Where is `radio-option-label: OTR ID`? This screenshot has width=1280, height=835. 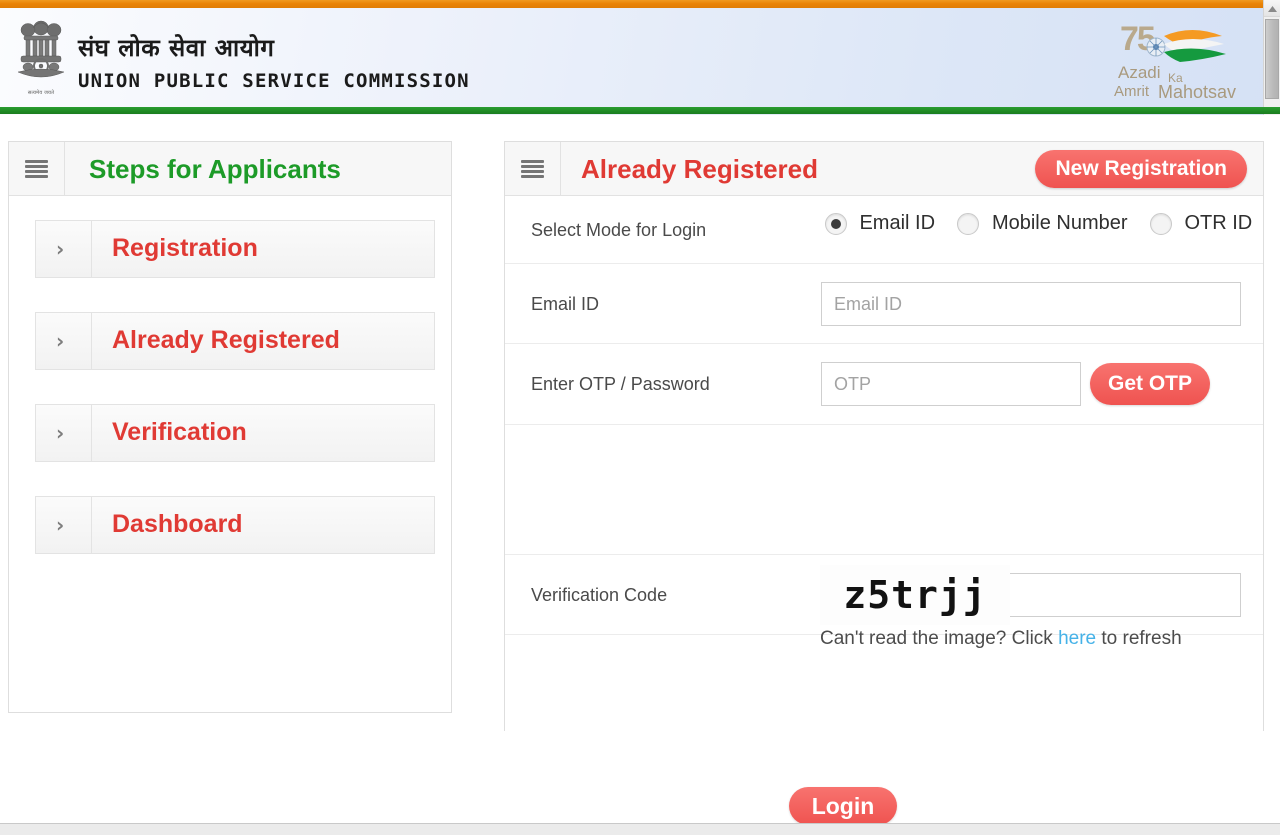 radio-option-label: OTR ID is located at coordinates (1218, 223).